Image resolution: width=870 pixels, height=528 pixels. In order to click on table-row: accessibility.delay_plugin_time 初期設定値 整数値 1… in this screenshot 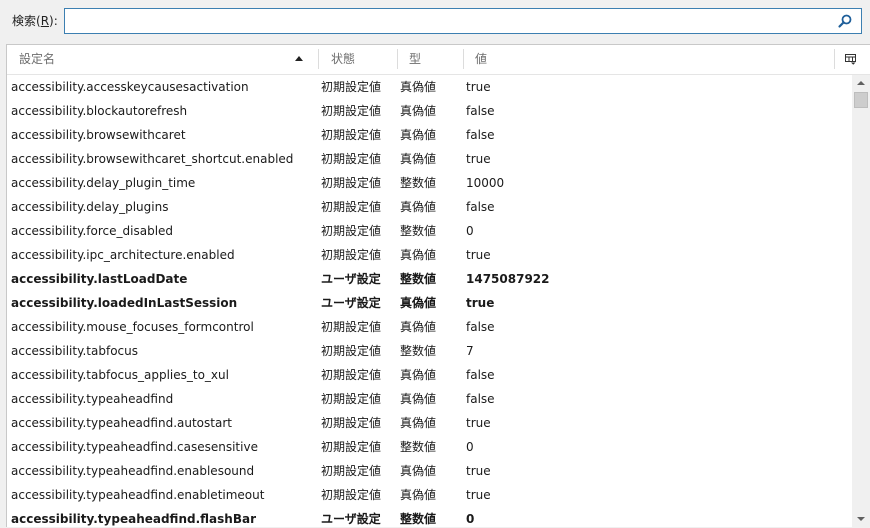, I will do `click(429, 183)`.